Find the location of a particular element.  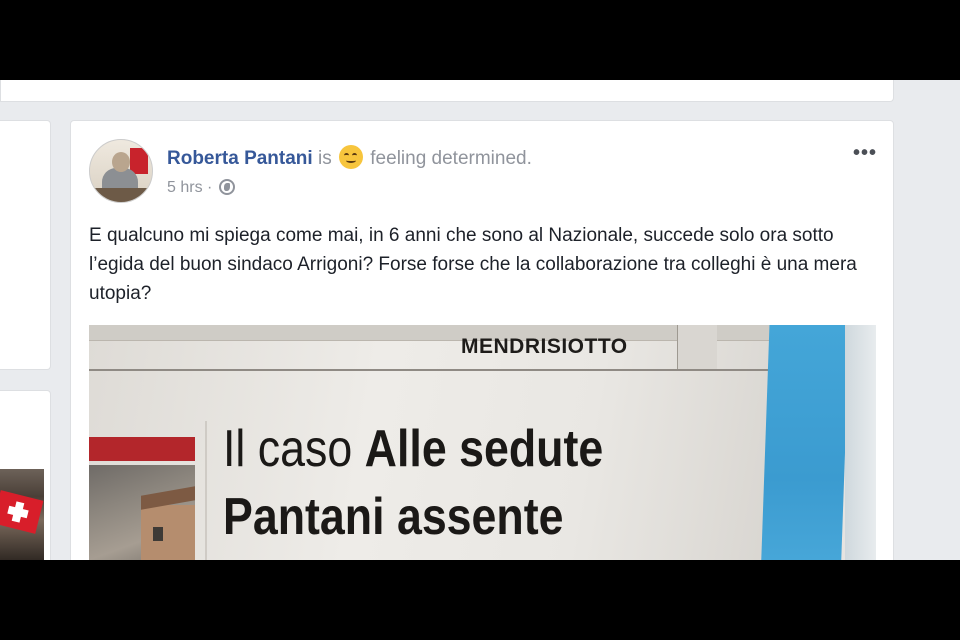

swiss-flag-image is located at coordinates (22, 512).